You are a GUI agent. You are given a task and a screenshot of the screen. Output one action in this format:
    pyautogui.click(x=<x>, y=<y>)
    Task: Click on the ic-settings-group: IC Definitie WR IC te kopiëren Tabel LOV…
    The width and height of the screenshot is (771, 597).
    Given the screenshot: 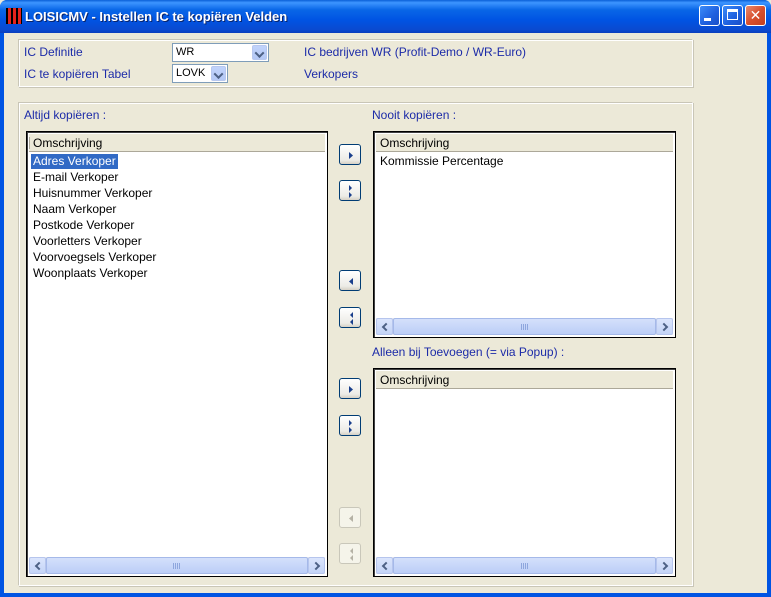 What is the action you would take?
    pyautogui.click(x=355, y=63)
    